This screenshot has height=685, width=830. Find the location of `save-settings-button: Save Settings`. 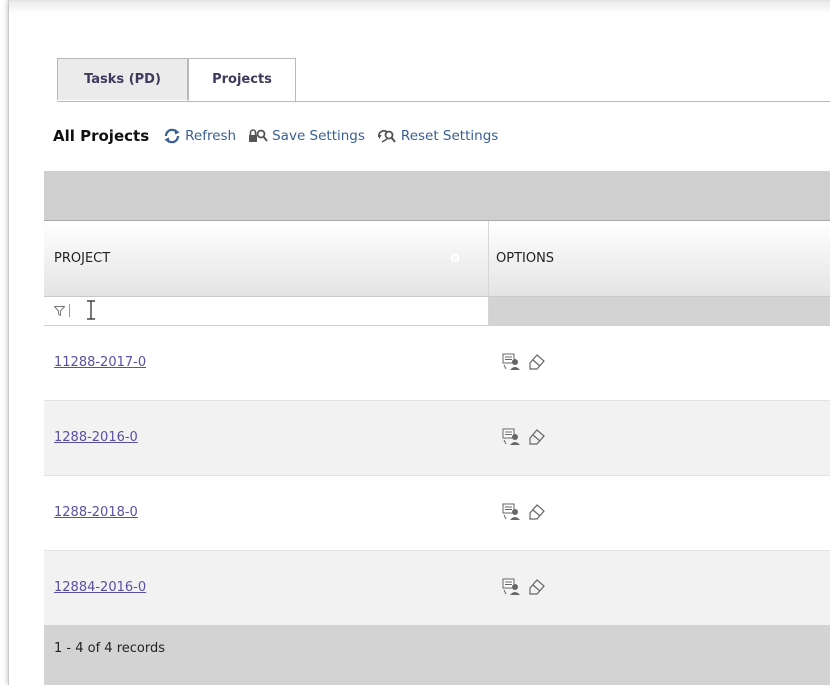

save-settings-button: Save Settings is located at coordinates (306, 136).